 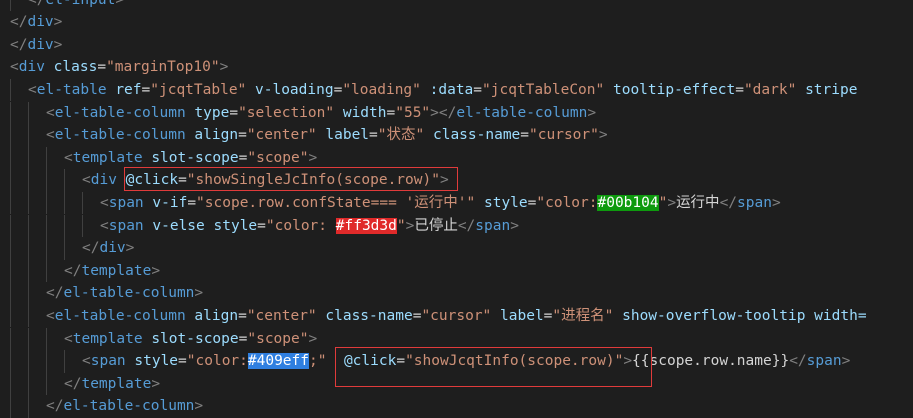 What do you see at coordinates (119, 67) in the screenshot?
I see `code-line: <div class="marginTop10">` at bounding box center [119, 67].